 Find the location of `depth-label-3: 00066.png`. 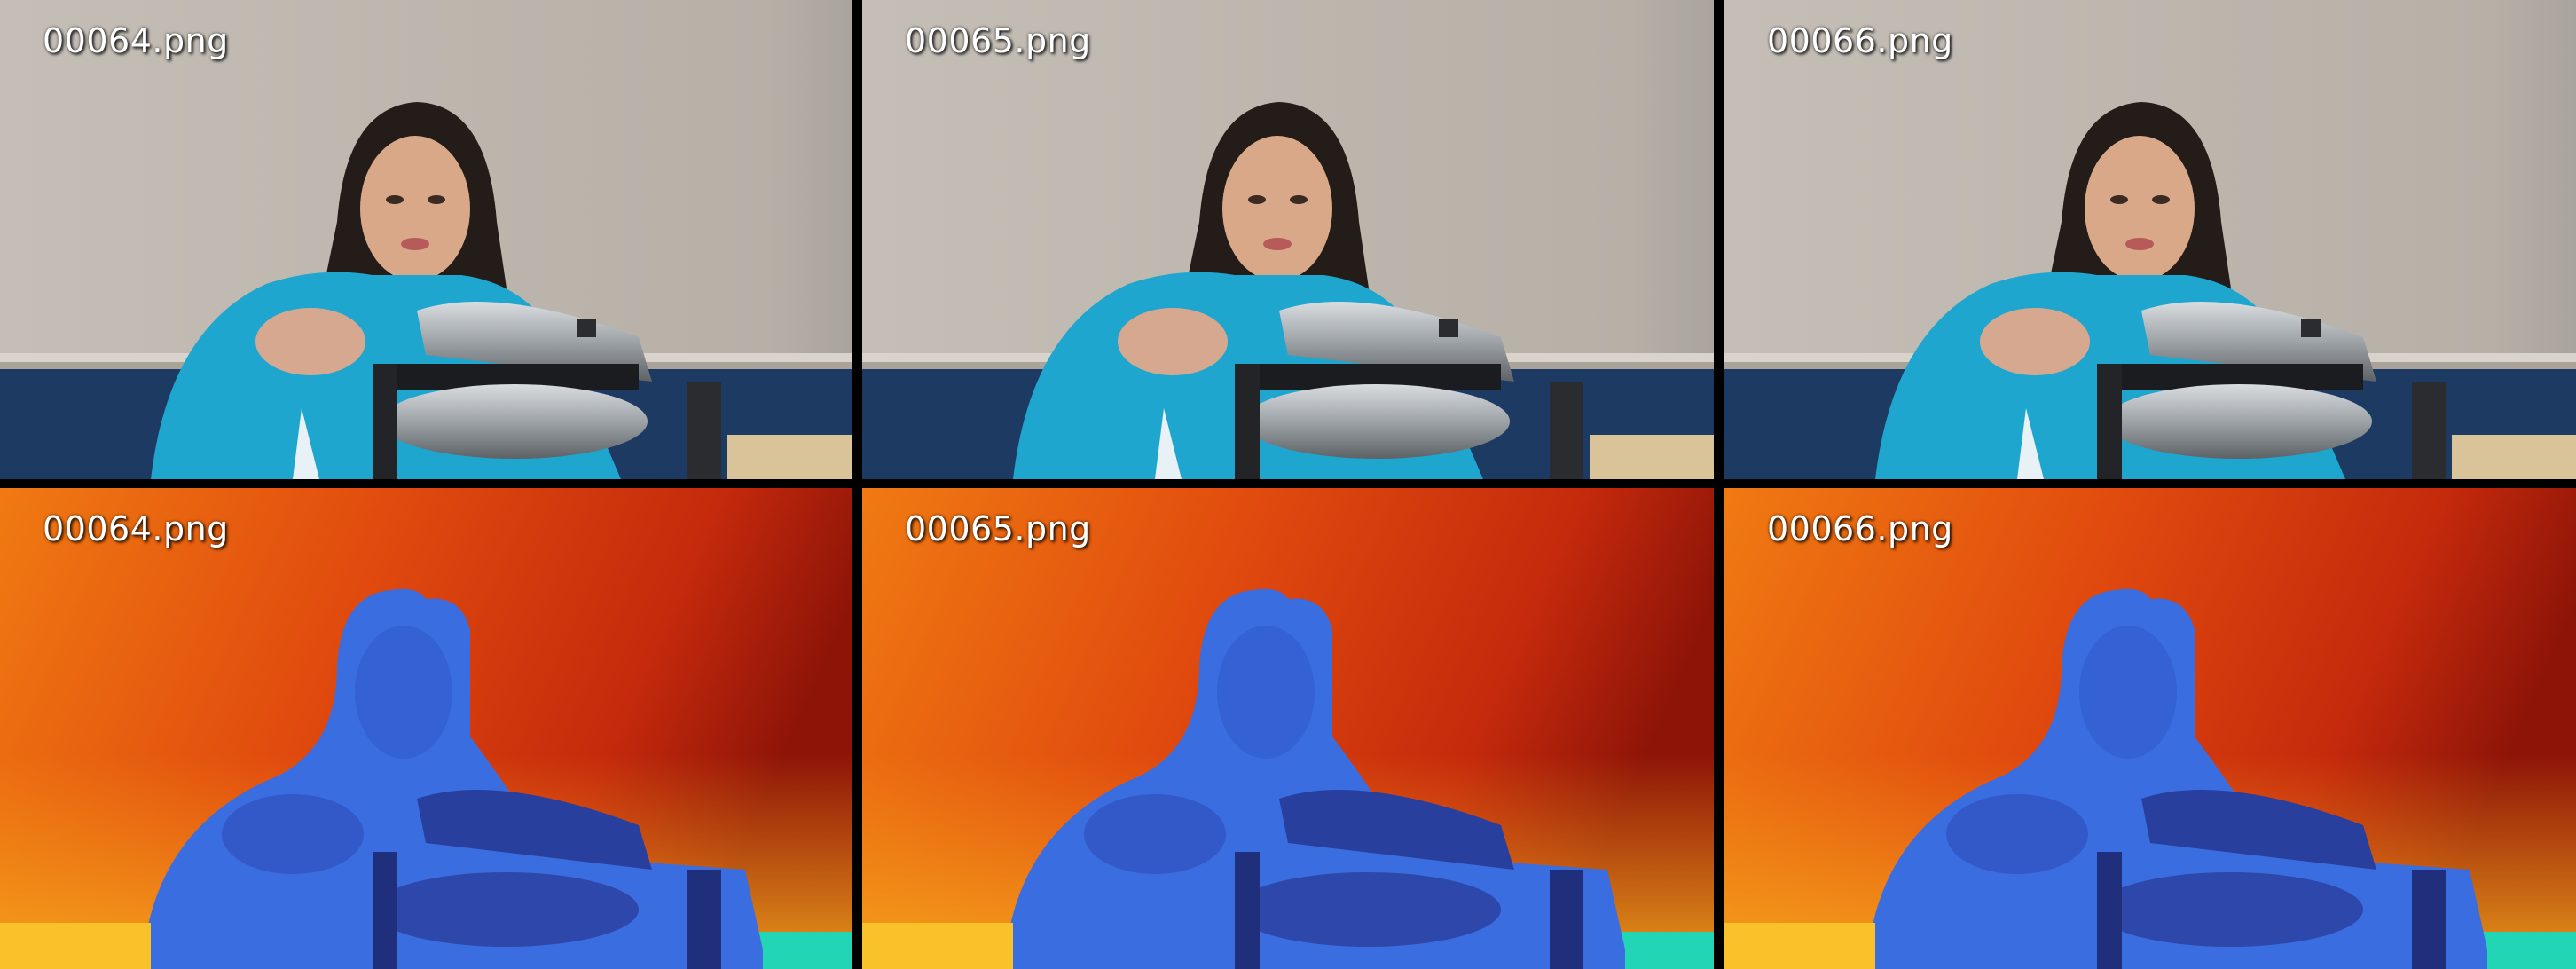

depth-label-3: 00066.png is located at coordinates (1860, 528).